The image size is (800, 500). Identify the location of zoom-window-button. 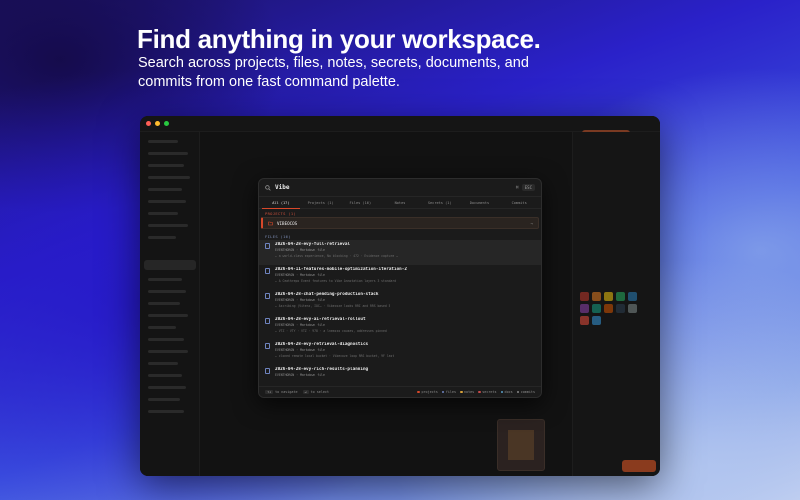
(166, 123).